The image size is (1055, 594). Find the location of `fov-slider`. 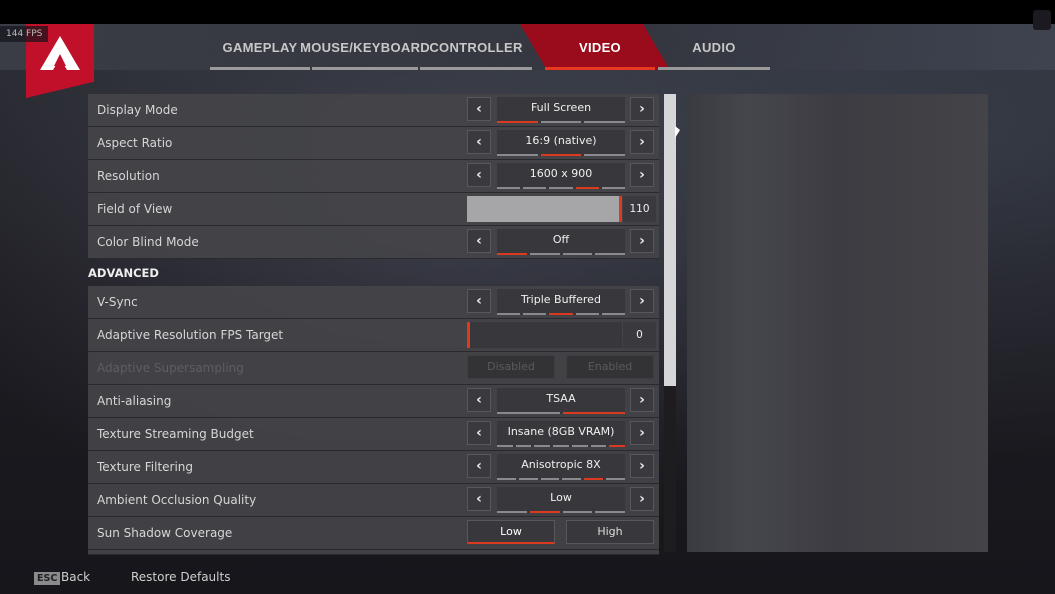

fov-slider is located at coordinates (544, 209).